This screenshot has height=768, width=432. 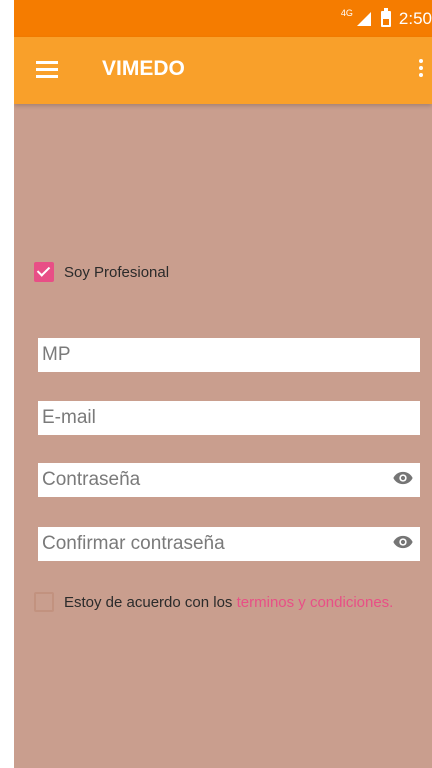 I want to click on professional-checkbox, so click(x=44, y=272).